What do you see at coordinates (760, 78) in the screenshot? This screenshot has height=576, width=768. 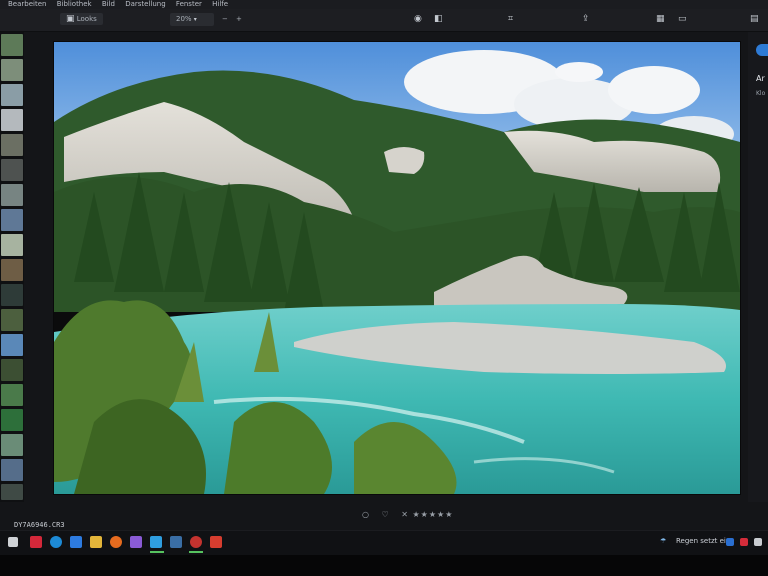 I see `panel-title: Ar` at bounding box center [760, 78].